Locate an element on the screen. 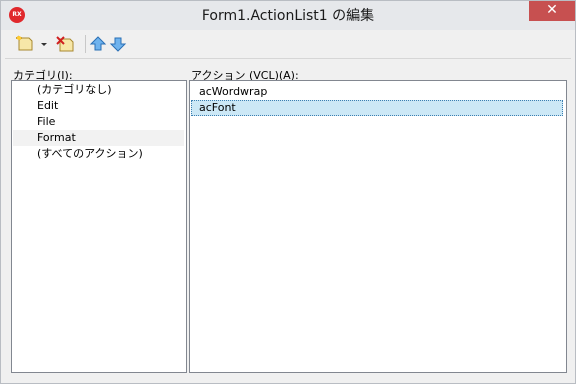 This screenshot has width=576, height=384. move-up-icon is located at coordinates (98, 43).